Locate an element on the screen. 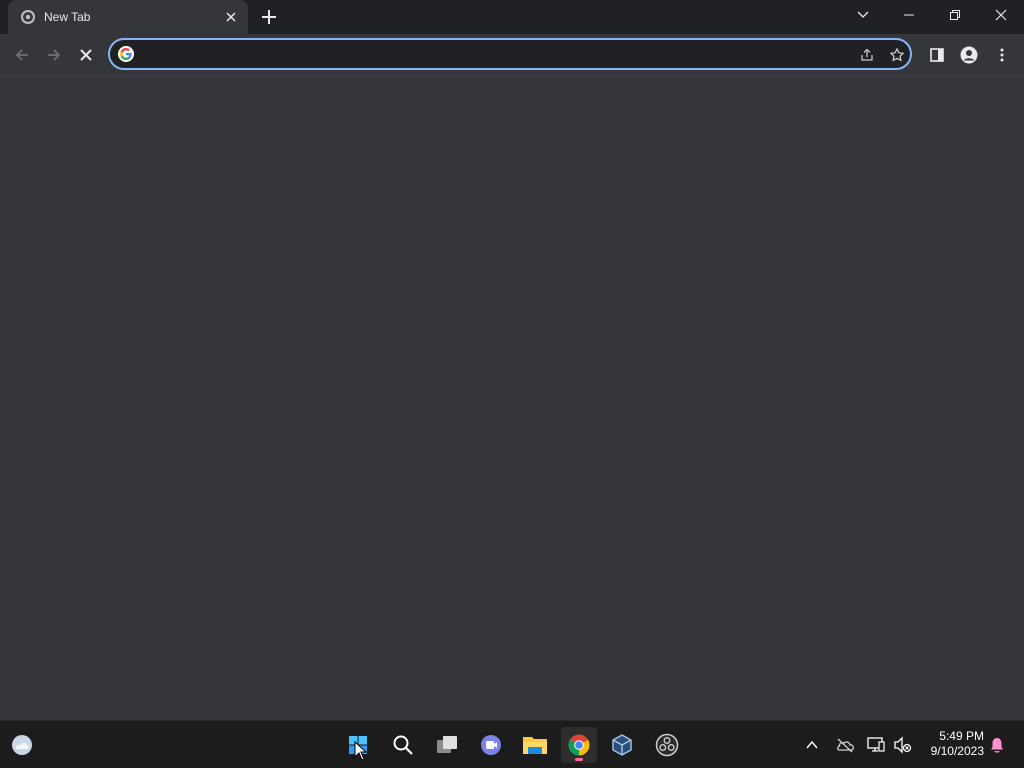 The height and width of the screenshot is (768, 1024). show-hidden-icons-icon is located at coordinates (812, 745).